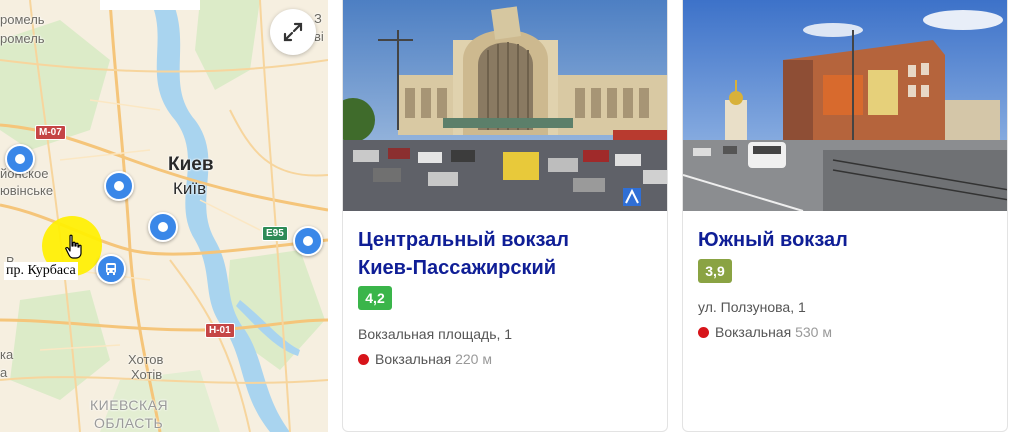  I want to click on station-title-line: Киев-Пассажирский, so click(457, 268).